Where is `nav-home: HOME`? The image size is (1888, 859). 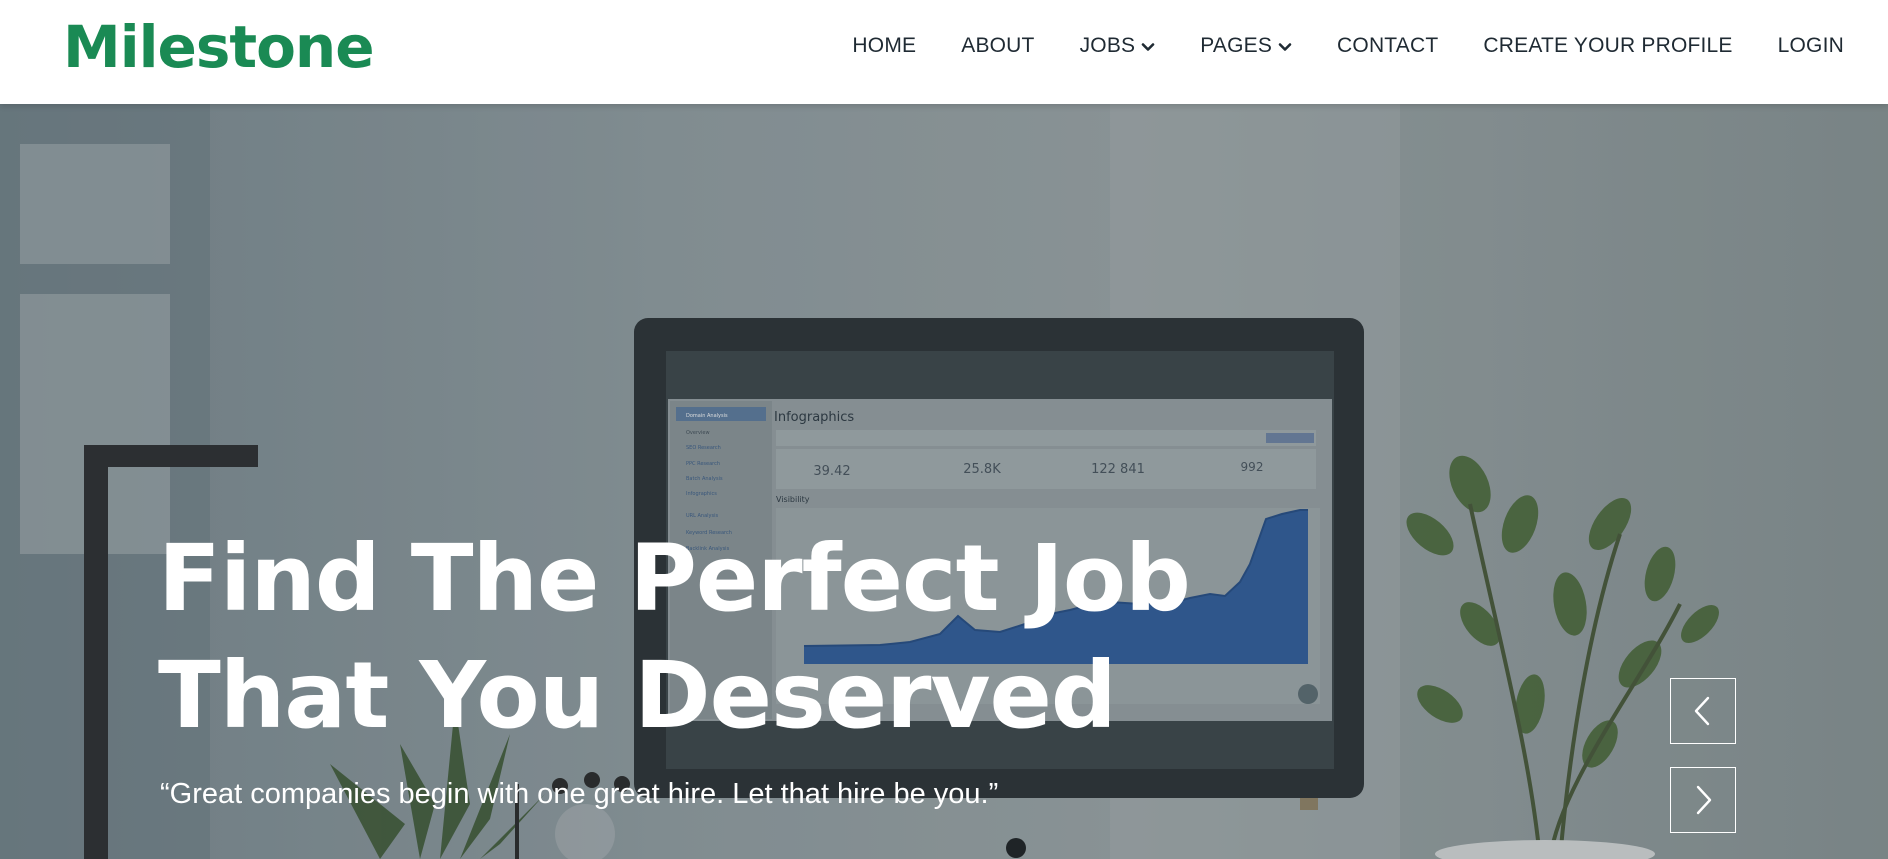 nav-home: HOME is located at coordinates (884, 46).